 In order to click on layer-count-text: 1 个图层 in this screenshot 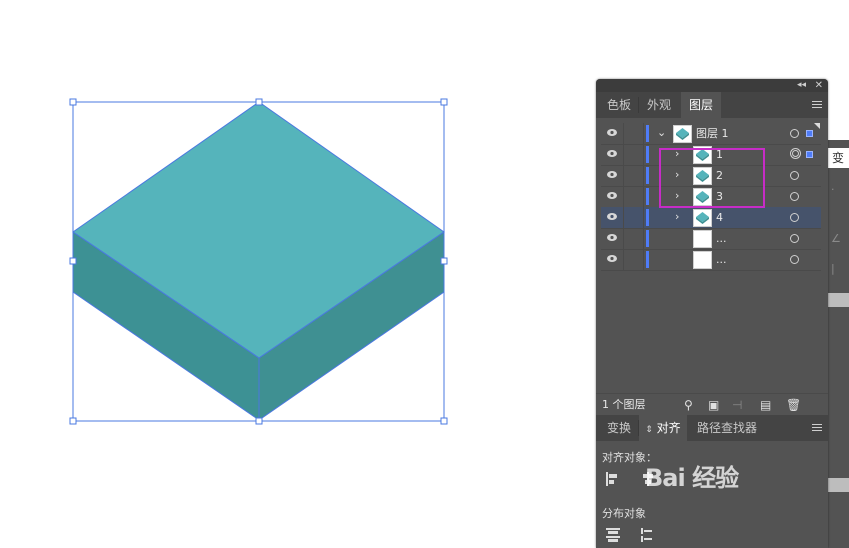, I will do `click(624, 404)`.